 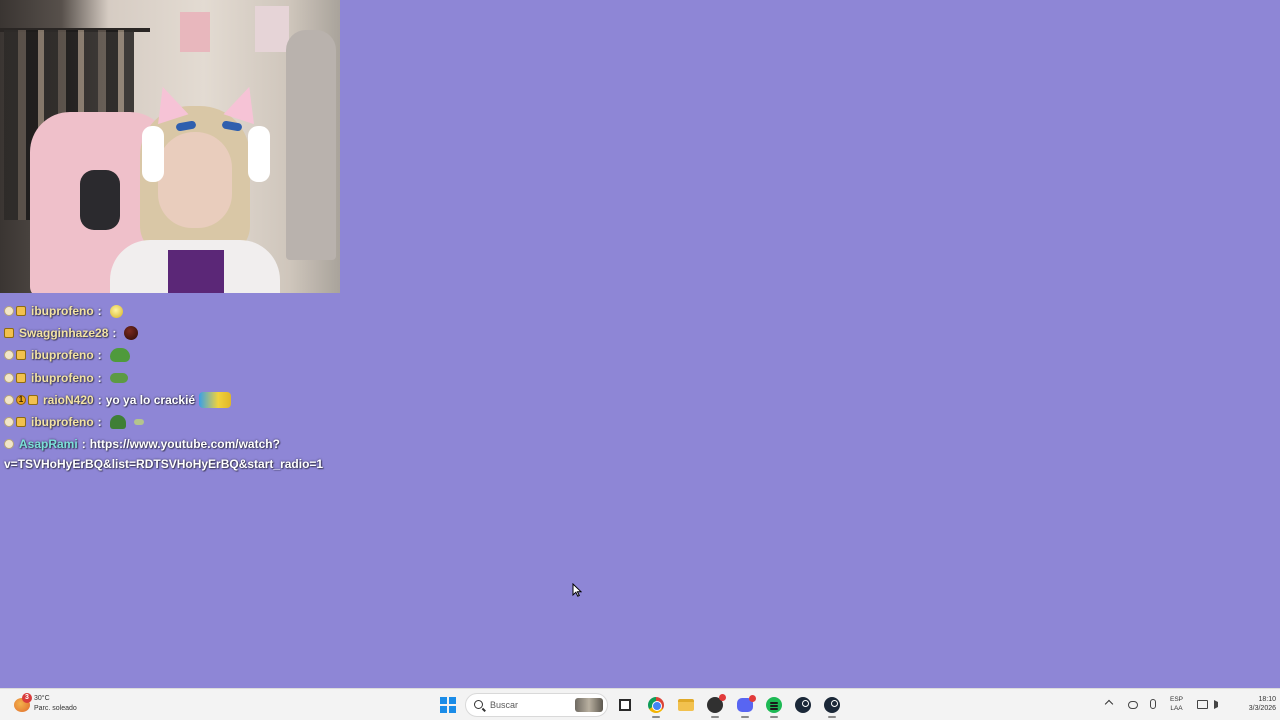 What do you see at coordinates (259, 154) in the screenshot?
I see `headset-right` at bounding box center [259, 154].